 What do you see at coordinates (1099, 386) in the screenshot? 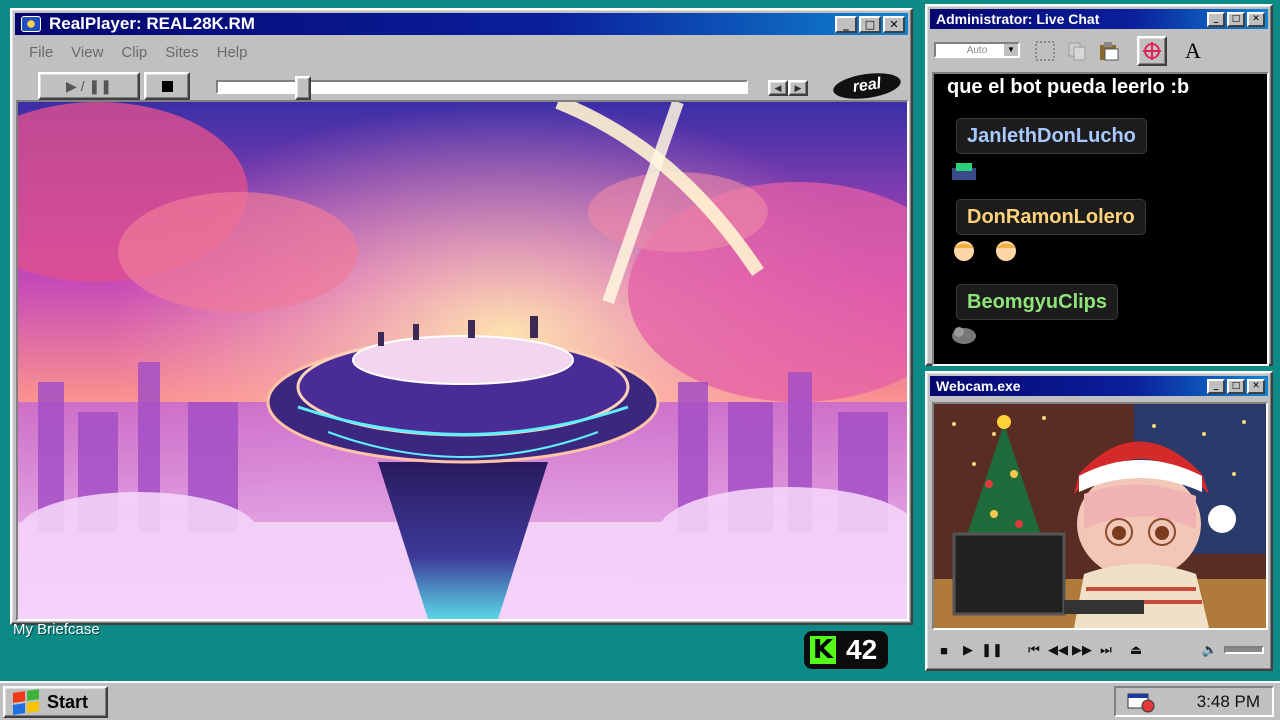
I see `webcam-titlebar: Webcam.exe _ □ ✕` at bounding box center [1099, 386].